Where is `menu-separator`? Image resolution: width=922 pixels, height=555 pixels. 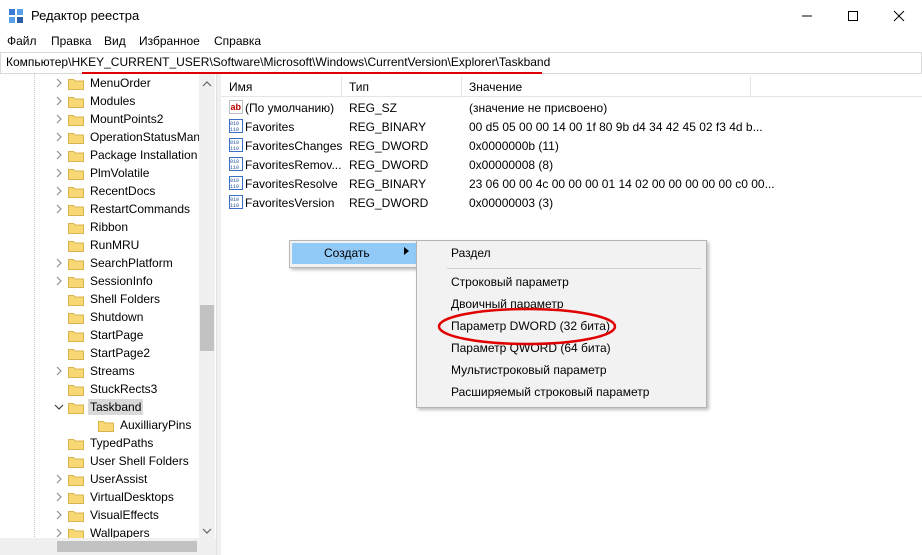 menu-separator is located at coordinates (574, 268).